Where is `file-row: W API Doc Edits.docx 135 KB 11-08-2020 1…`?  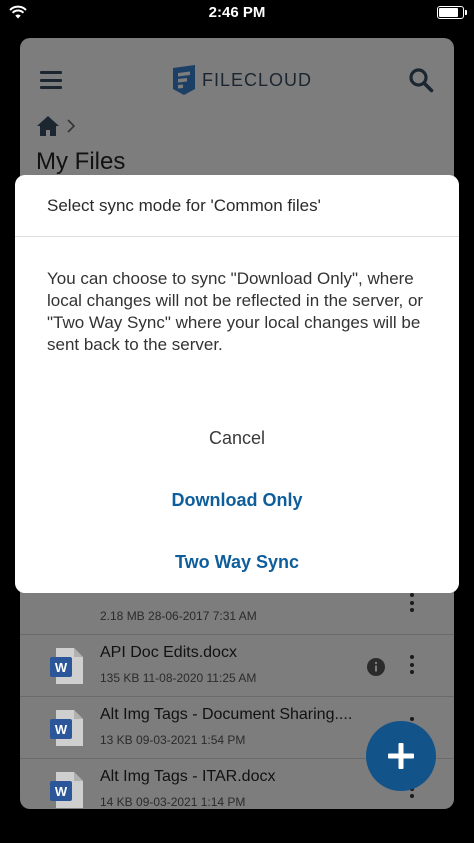 file-row: W API Doc Edits.docx 135 KB 11-08-2020 1… is located at coordinates (237, 665).